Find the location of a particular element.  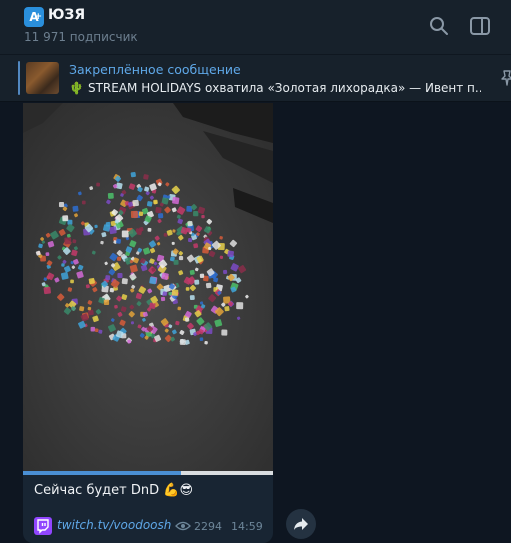

message-caption: Сейчас будет DnD 💪😎 is located at coordinates (113, 490).